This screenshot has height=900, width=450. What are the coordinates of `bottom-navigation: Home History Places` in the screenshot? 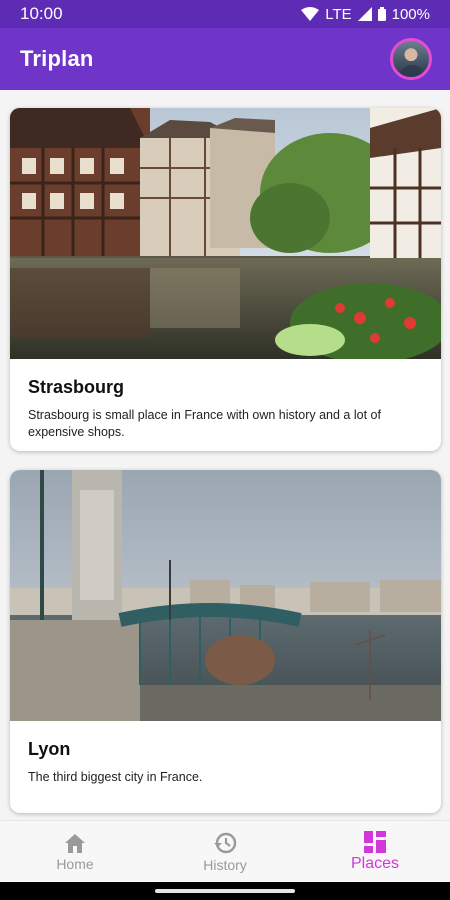 It's located at (225, 851).